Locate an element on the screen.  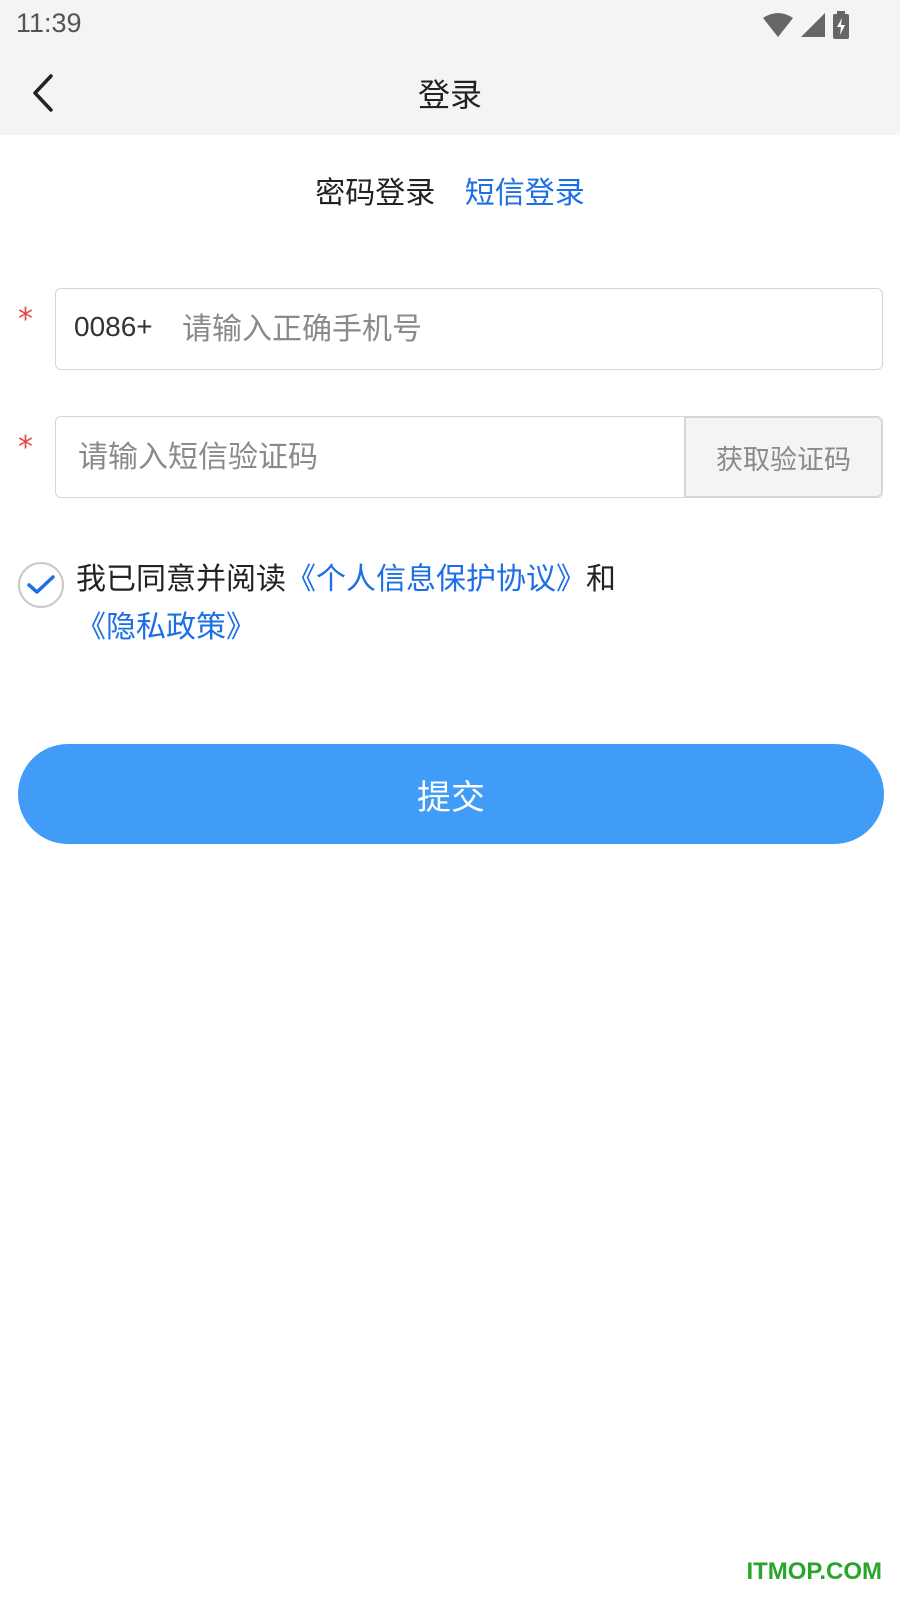
agreement-text: 我已同意并阅读《个人信息保护协议》和《隐私政策》 is located at coordinates (376, 604).